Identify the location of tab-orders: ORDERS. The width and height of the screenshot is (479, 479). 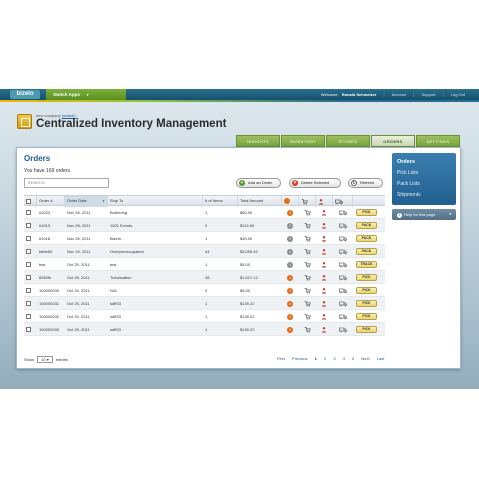
(393, 141).